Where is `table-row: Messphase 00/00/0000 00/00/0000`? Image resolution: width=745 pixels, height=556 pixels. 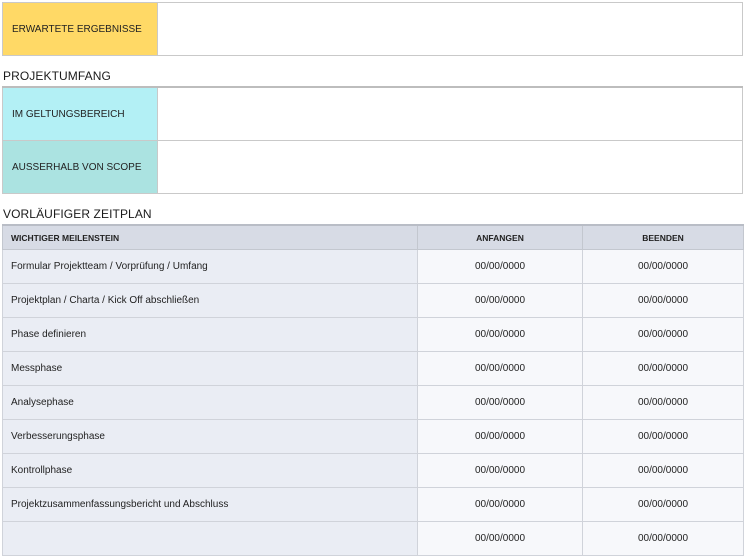
table-row: Messphase 00/00/0000 00/00/0000 is located at coordinates (373, 368).